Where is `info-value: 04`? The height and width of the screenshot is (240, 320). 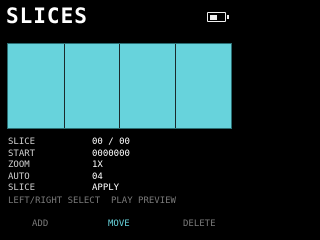 info-value: 04 is located at coordinates (97, 176).